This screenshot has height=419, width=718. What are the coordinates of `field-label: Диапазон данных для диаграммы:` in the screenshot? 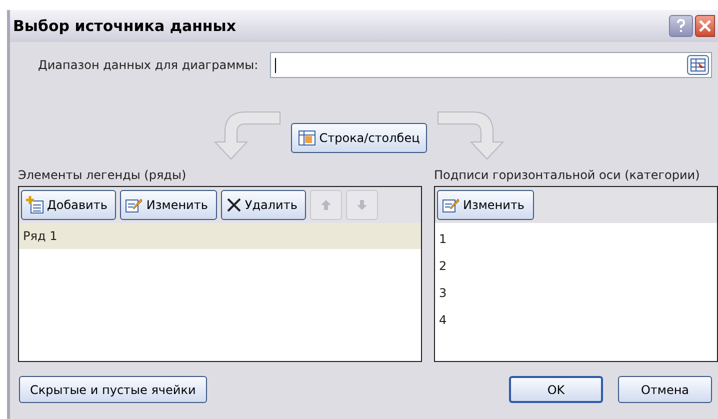 It's located at (148, 65).